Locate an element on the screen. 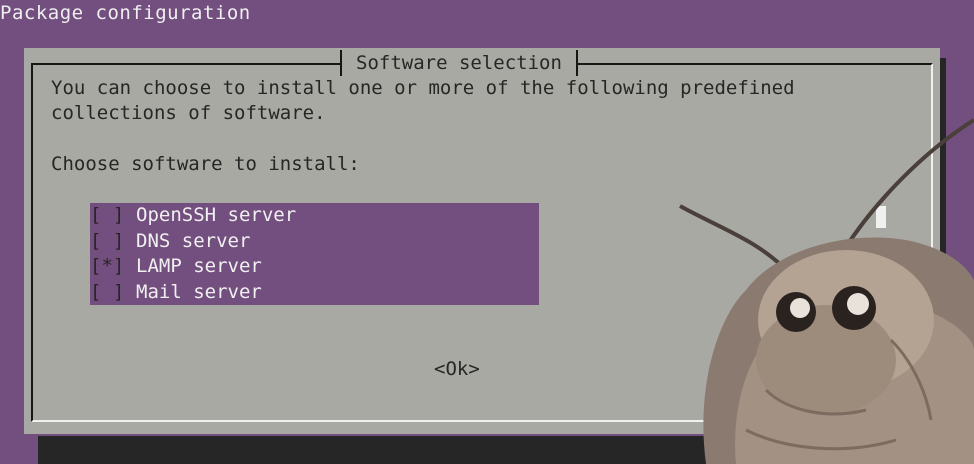 The image size is (974, 464). window-title: Package configuration is located at coordinates (125, 13).